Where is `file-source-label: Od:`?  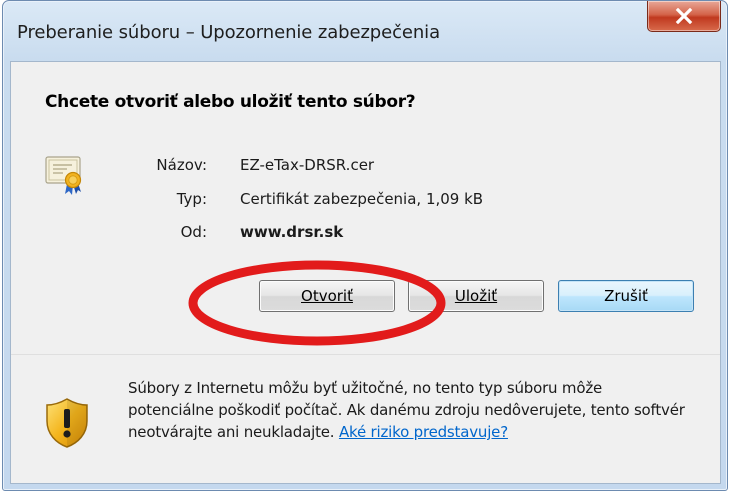
file-source-label: Od: is located at coordinates (193, 232).